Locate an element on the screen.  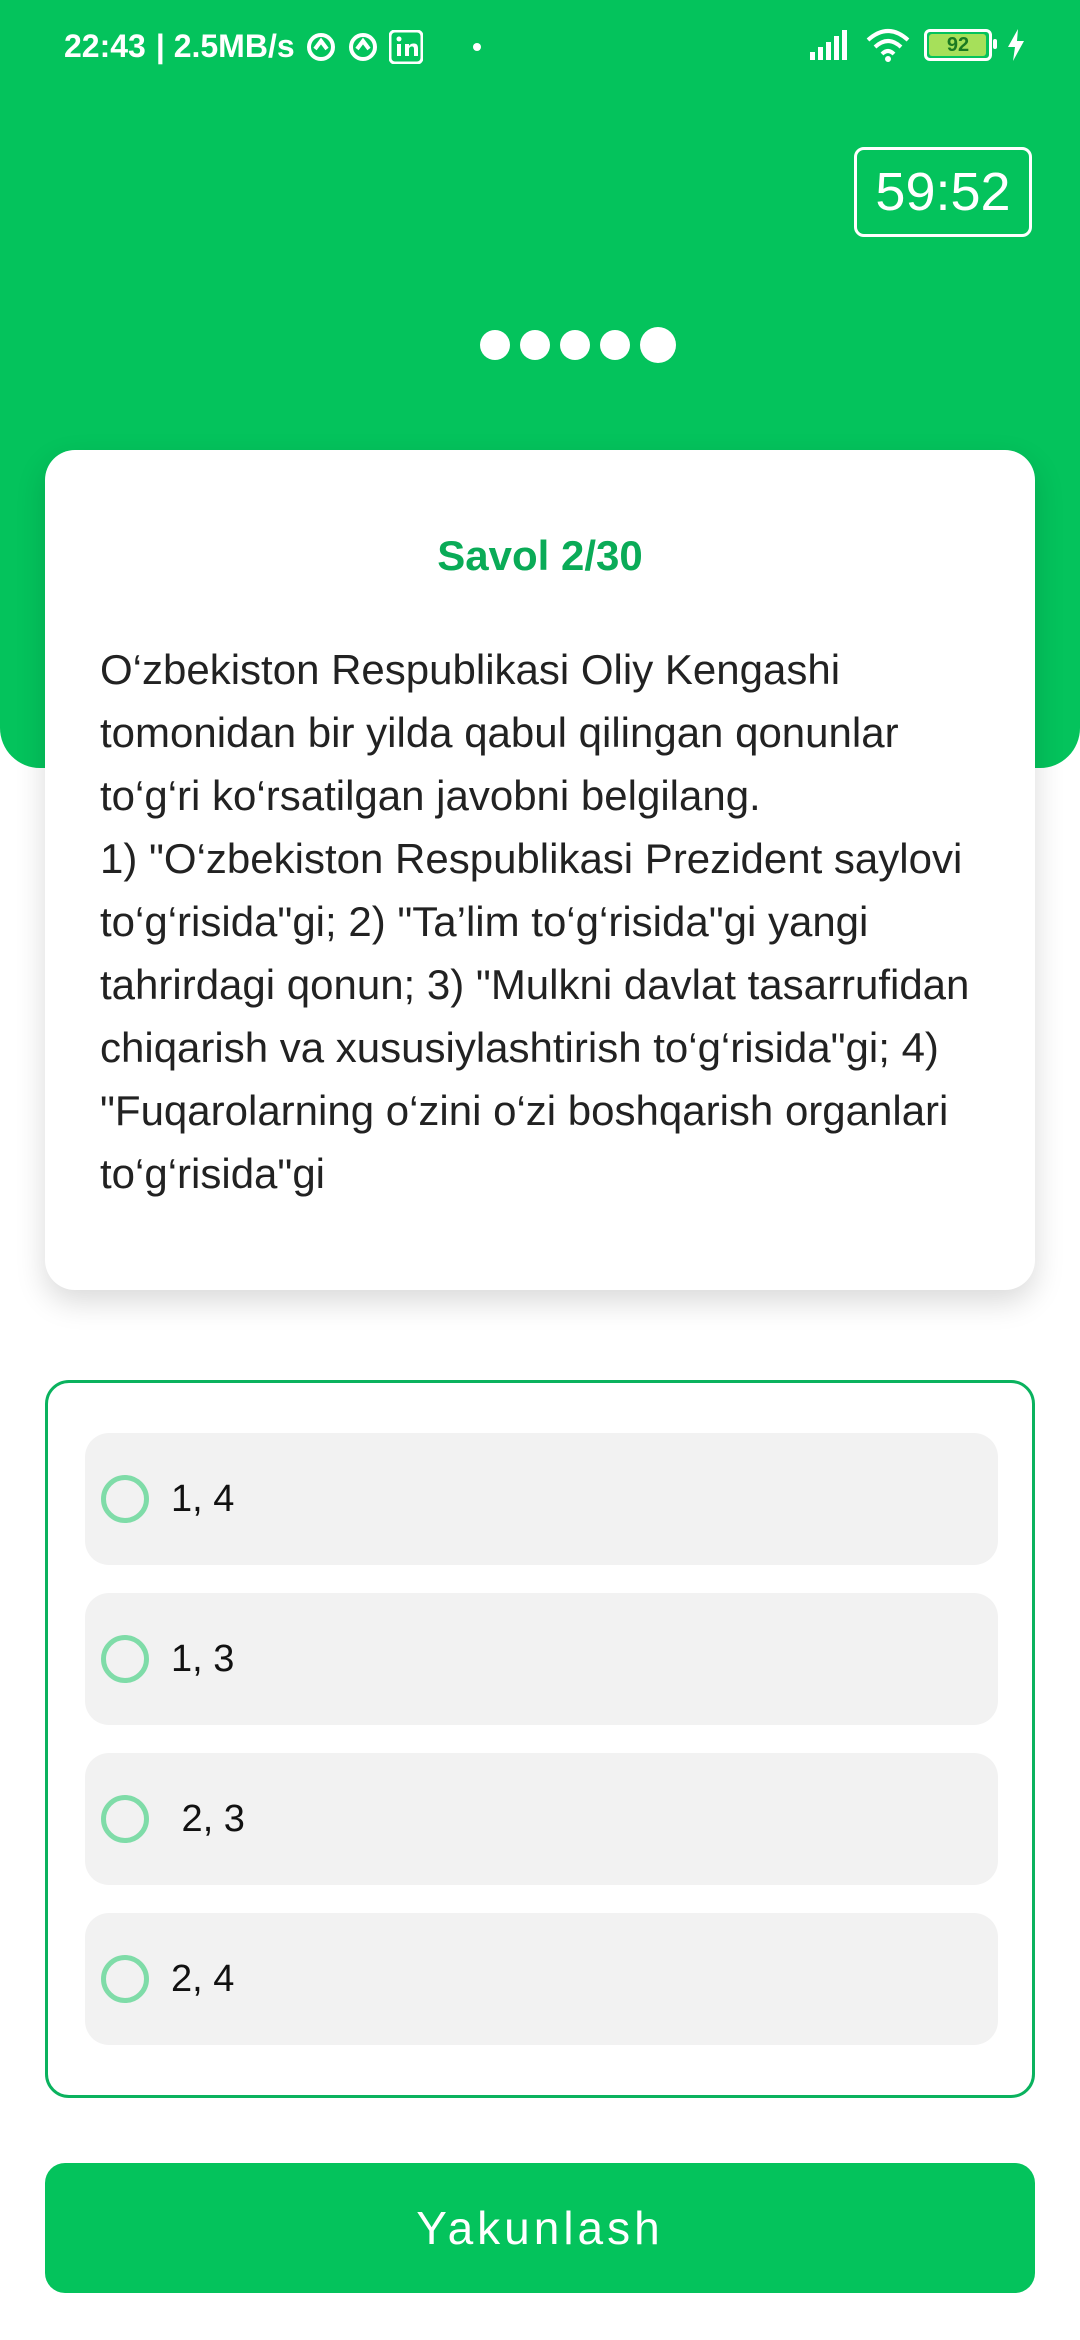
answer-option: 1, 4 is located at coordinates (541, 1499).